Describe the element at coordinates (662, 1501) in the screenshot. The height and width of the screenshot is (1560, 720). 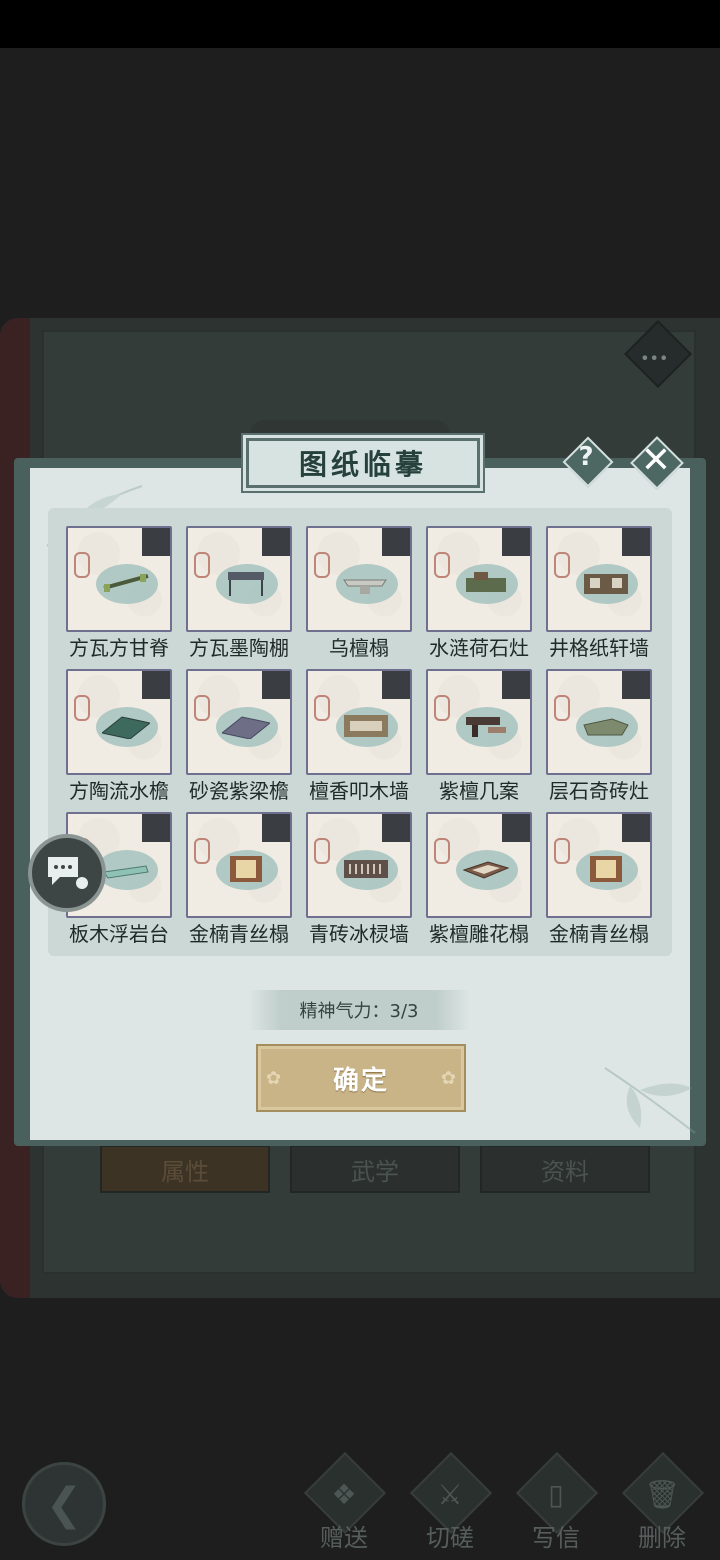
I see `delete-button: 🗑 删除` at that location.